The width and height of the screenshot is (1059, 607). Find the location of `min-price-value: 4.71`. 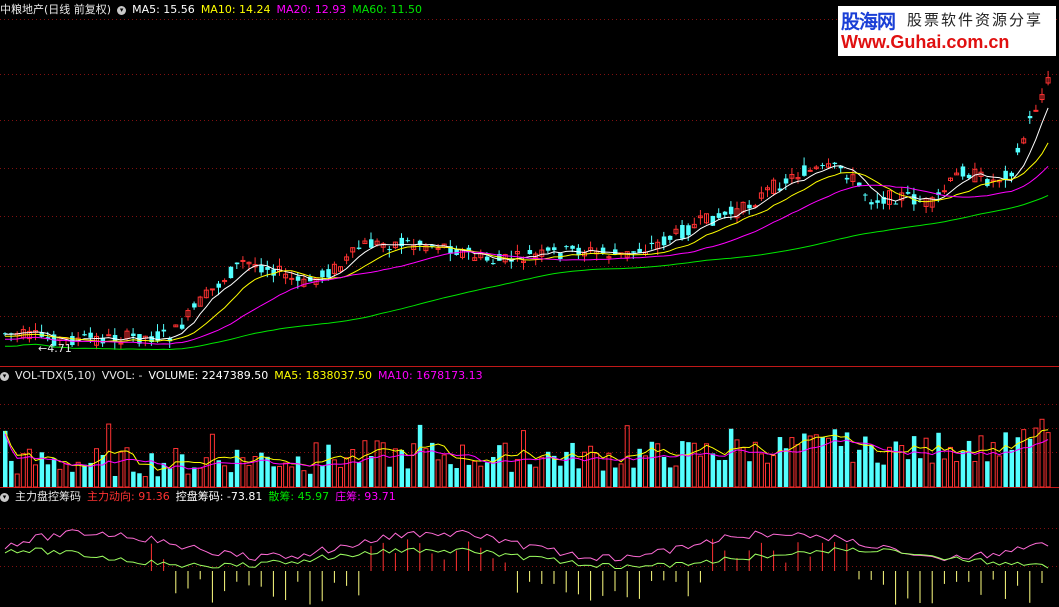

min-price-value: 4.71 is located at coordinates (59, 348).